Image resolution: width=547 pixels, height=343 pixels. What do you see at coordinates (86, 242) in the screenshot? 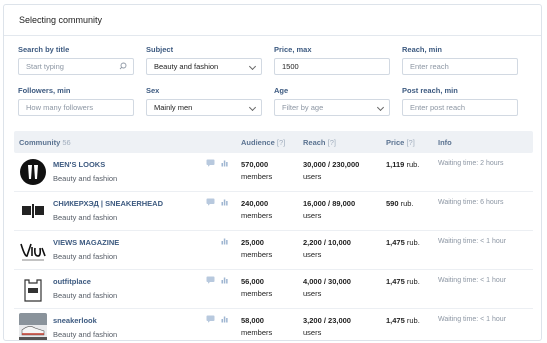
I see `community-name: VIEWS MAGAZINE` at bounding box center [86, 242].